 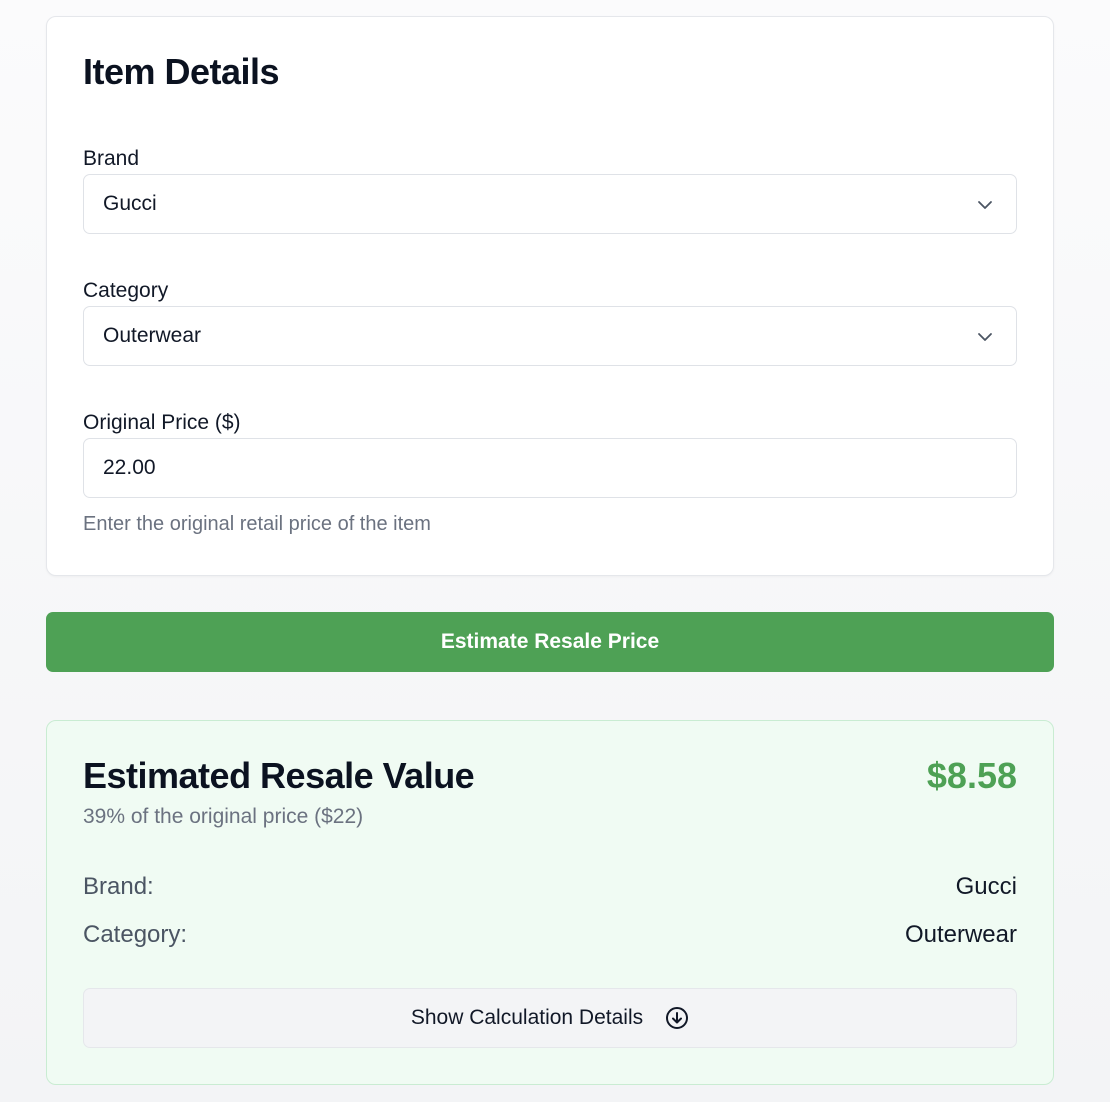 I want to click on show-calculation-details-button: Show Calculation Details, so click(x=550, y=1018).